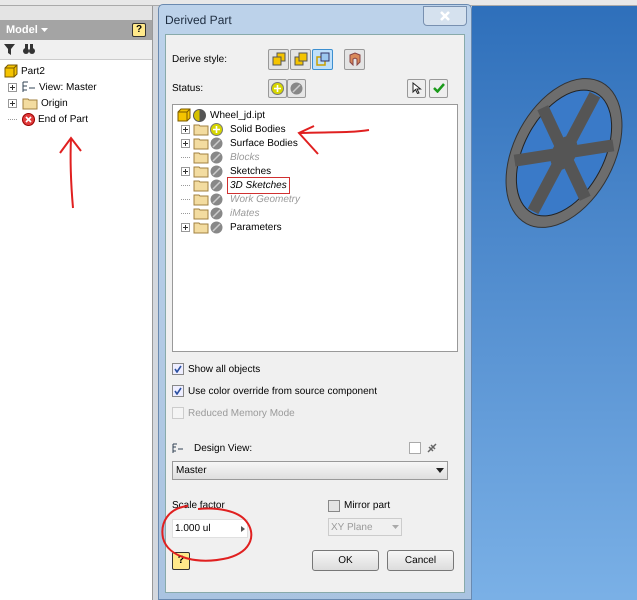 This screenshot has width=637, height=600. I want to click on design-view-label: Design View:, so click(223, 449).